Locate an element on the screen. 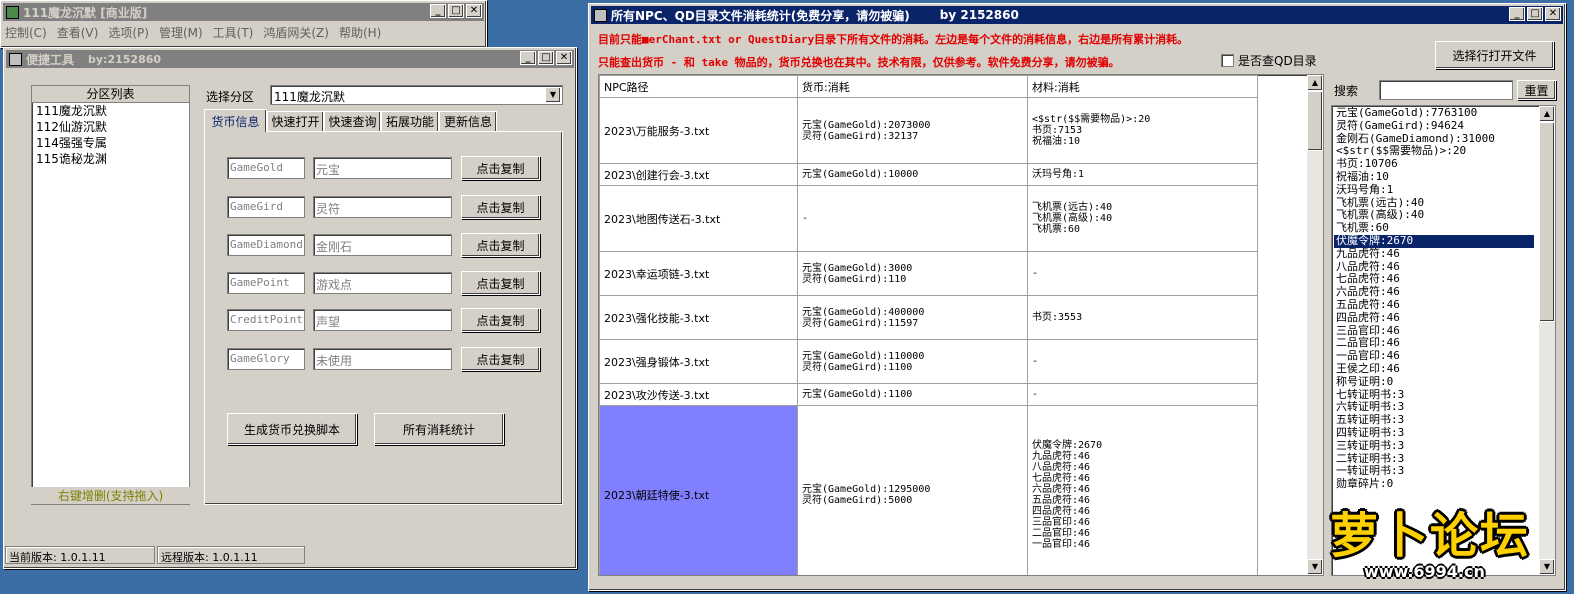  totals-list-item: 五品虎符:46 is located at coordinates (1434, 305).